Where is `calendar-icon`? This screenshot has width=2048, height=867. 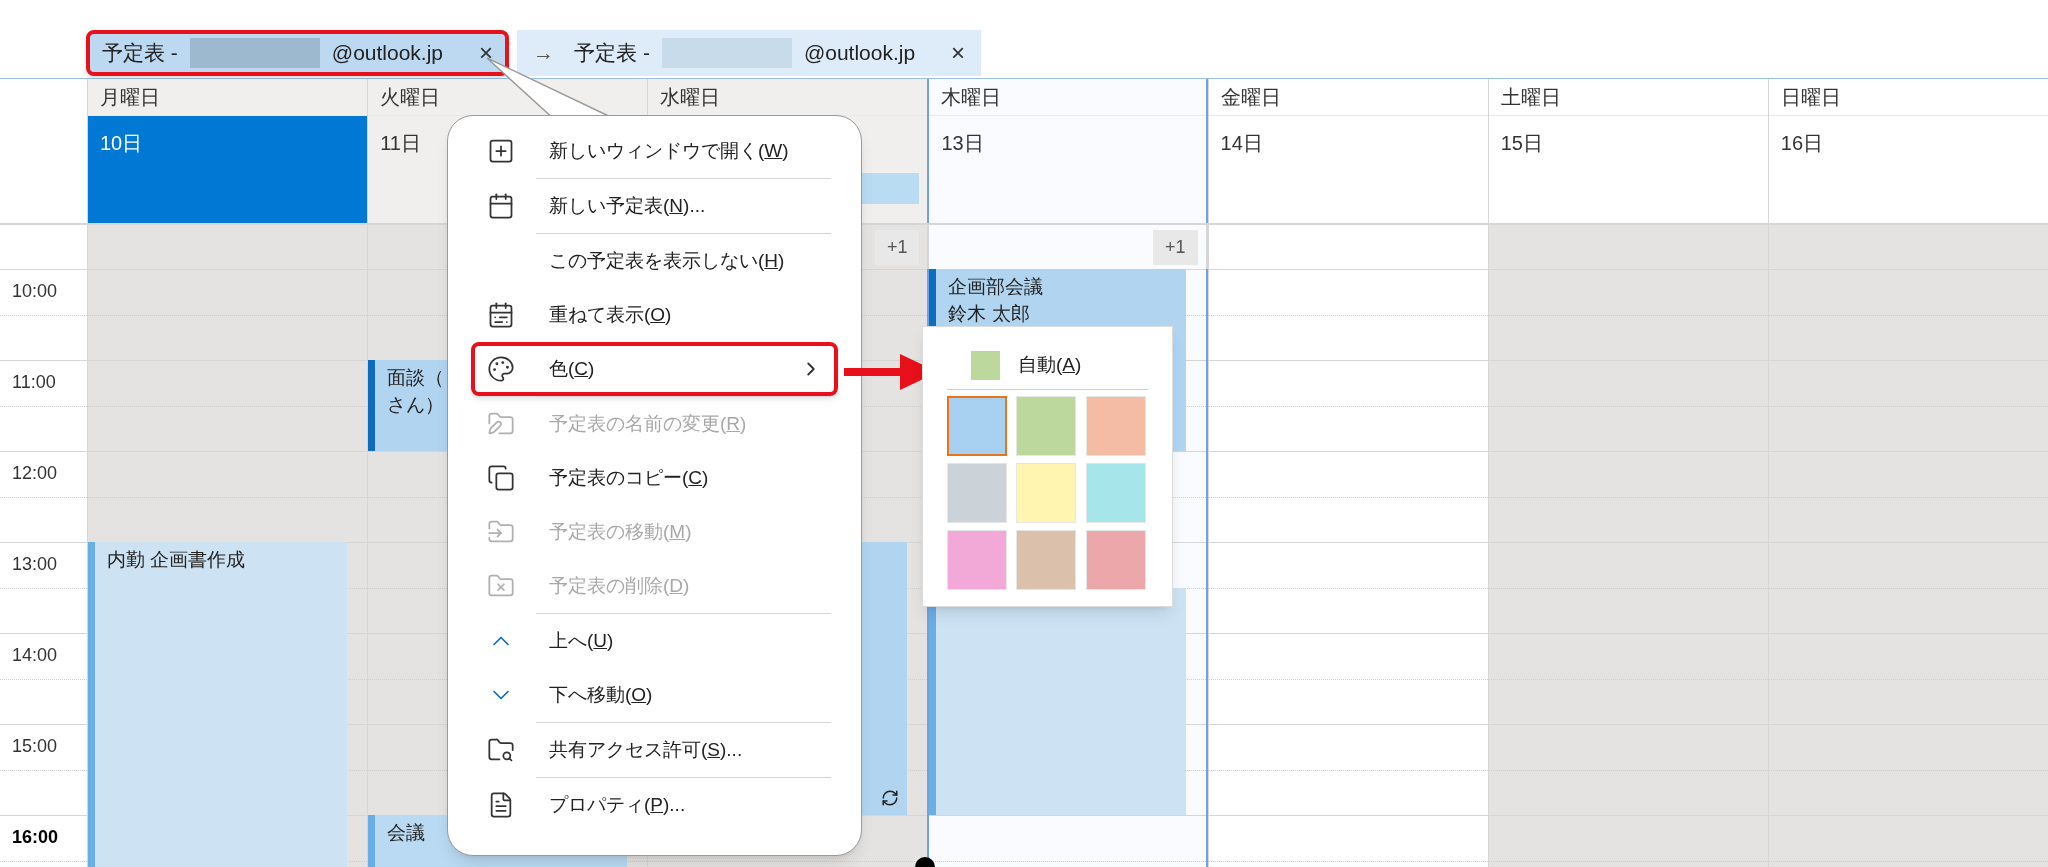 calendar-icon is located at coordinates (501, 206).